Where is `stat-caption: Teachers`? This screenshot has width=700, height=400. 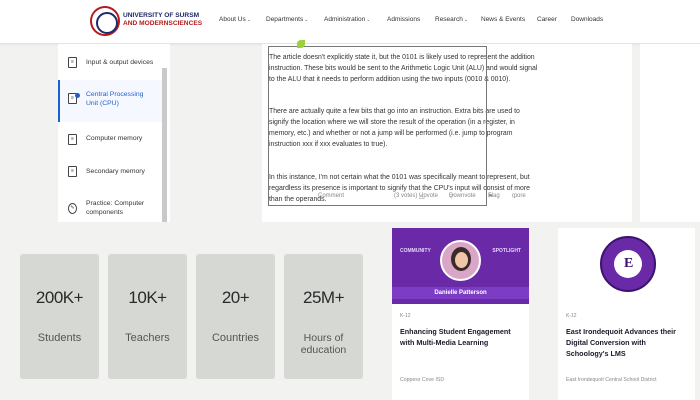 stat-caption: Teachers is located at coordinates (147, 338).